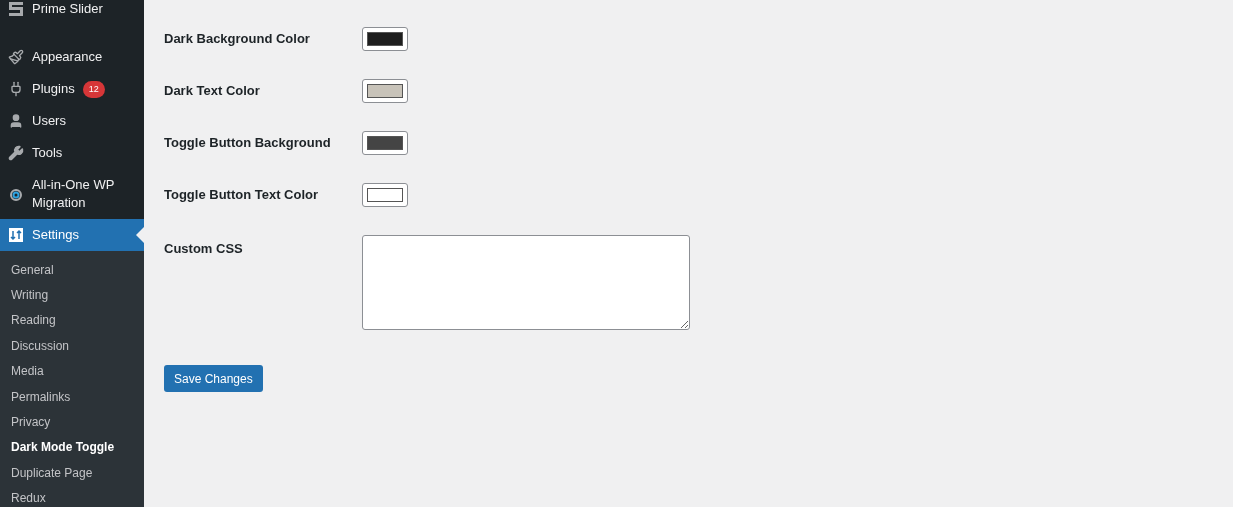 The height and width of the screenshot is (507, 1233). What do you see at coordinates (72, 295) in the screenshot?
I see `submenu-item: Writing` at bounding box center [72, 295].